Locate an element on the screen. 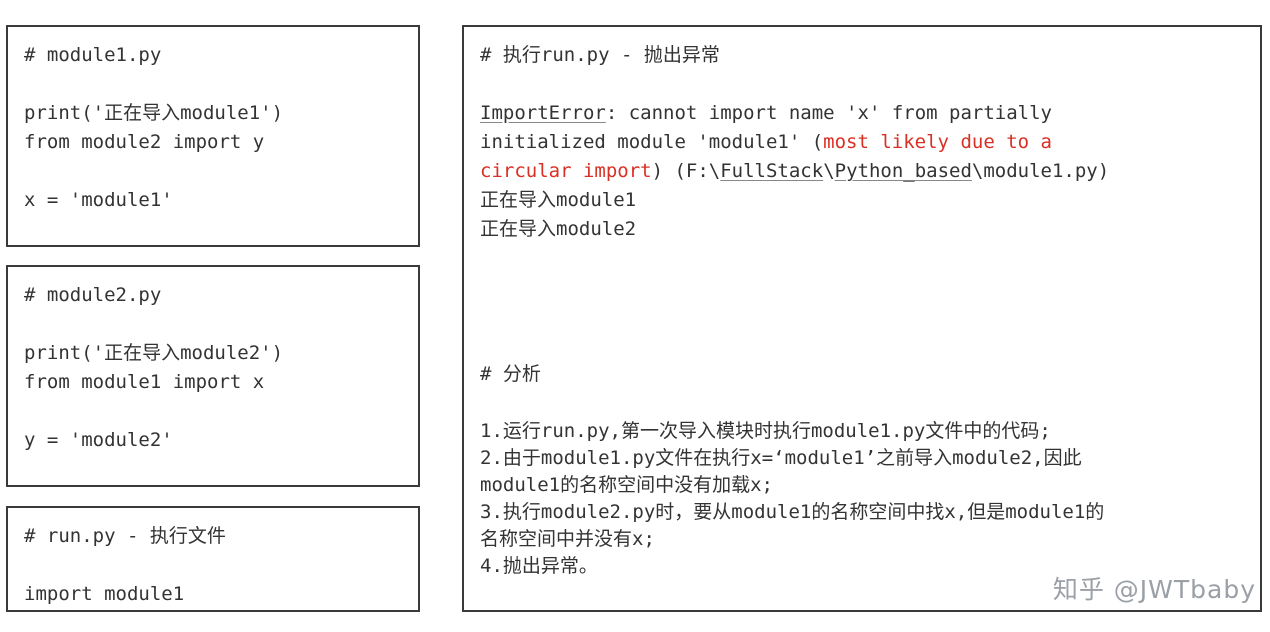 The image size is (1270, 632). watermark-handle: @JWTbaby is located at coordinates (1184, 589).